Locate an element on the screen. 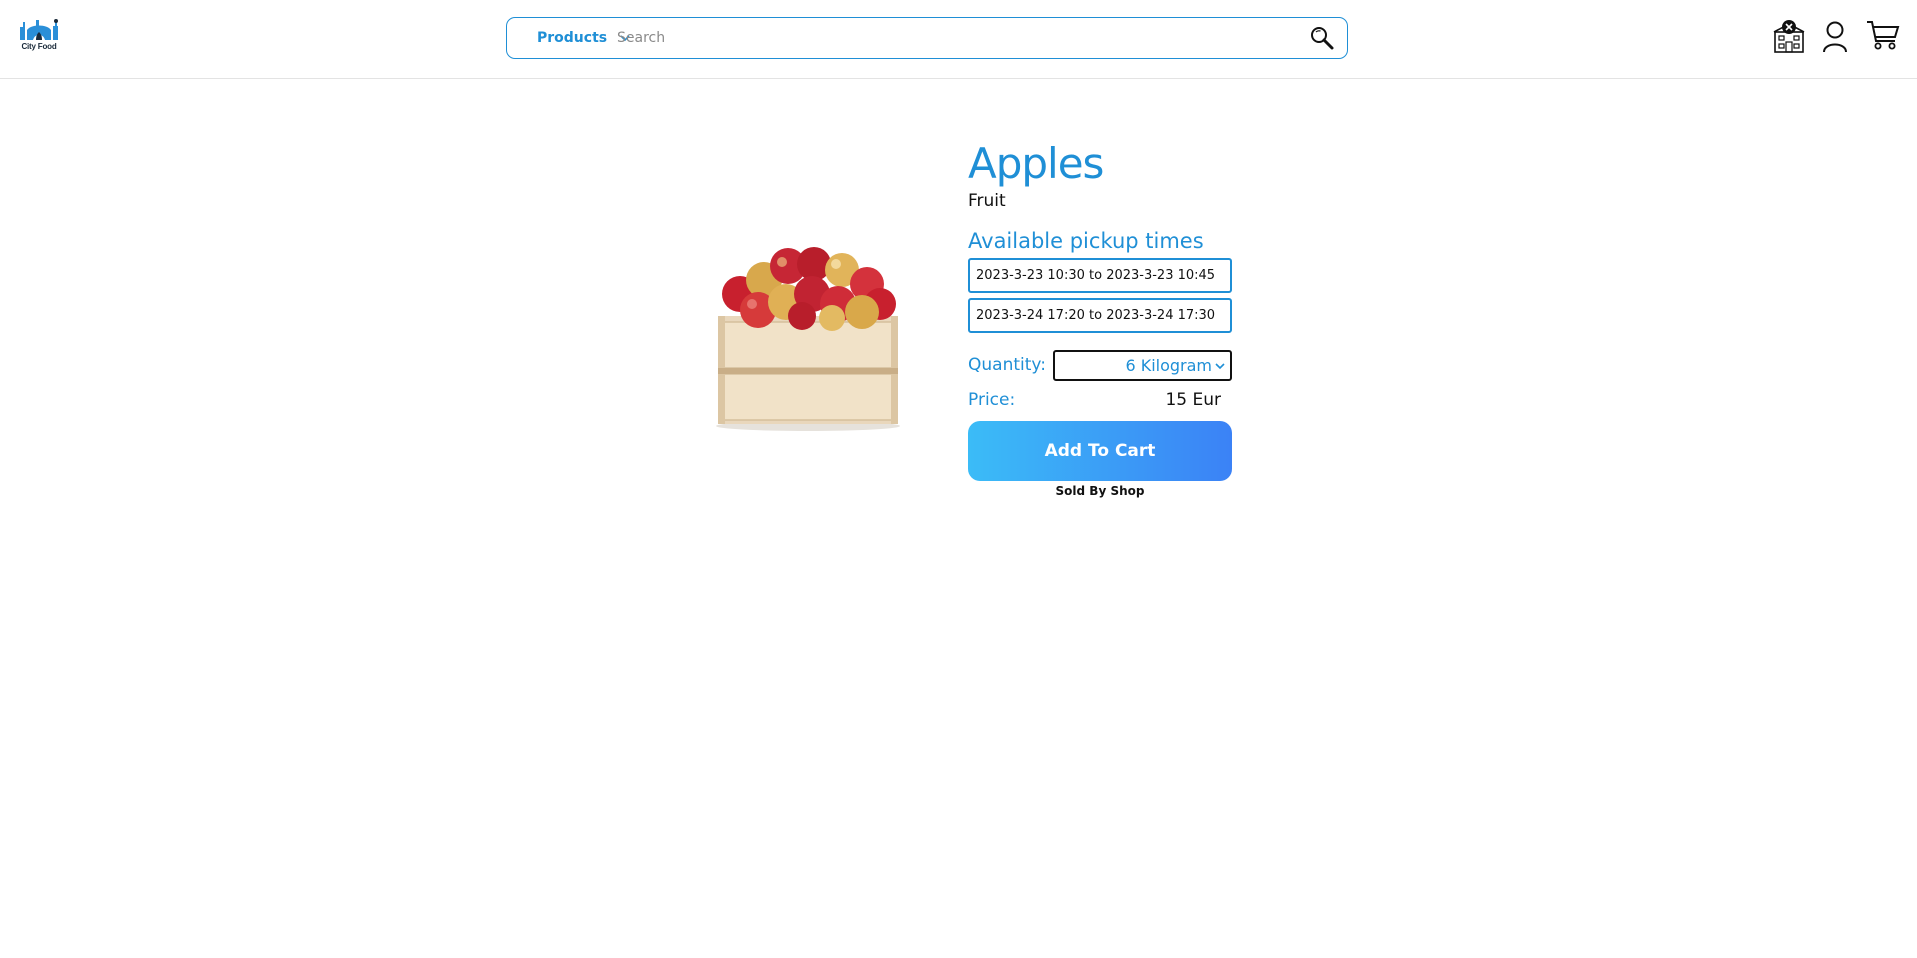  quantity-row: Quantity: 6 Kilogram is located at coordinates (1100, 367).